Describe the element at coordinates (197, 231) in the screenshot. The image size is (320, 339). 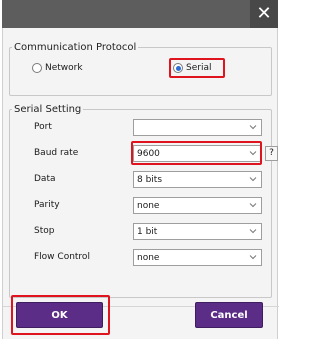
I see `stop-bits-select: 1 bit` at that location.